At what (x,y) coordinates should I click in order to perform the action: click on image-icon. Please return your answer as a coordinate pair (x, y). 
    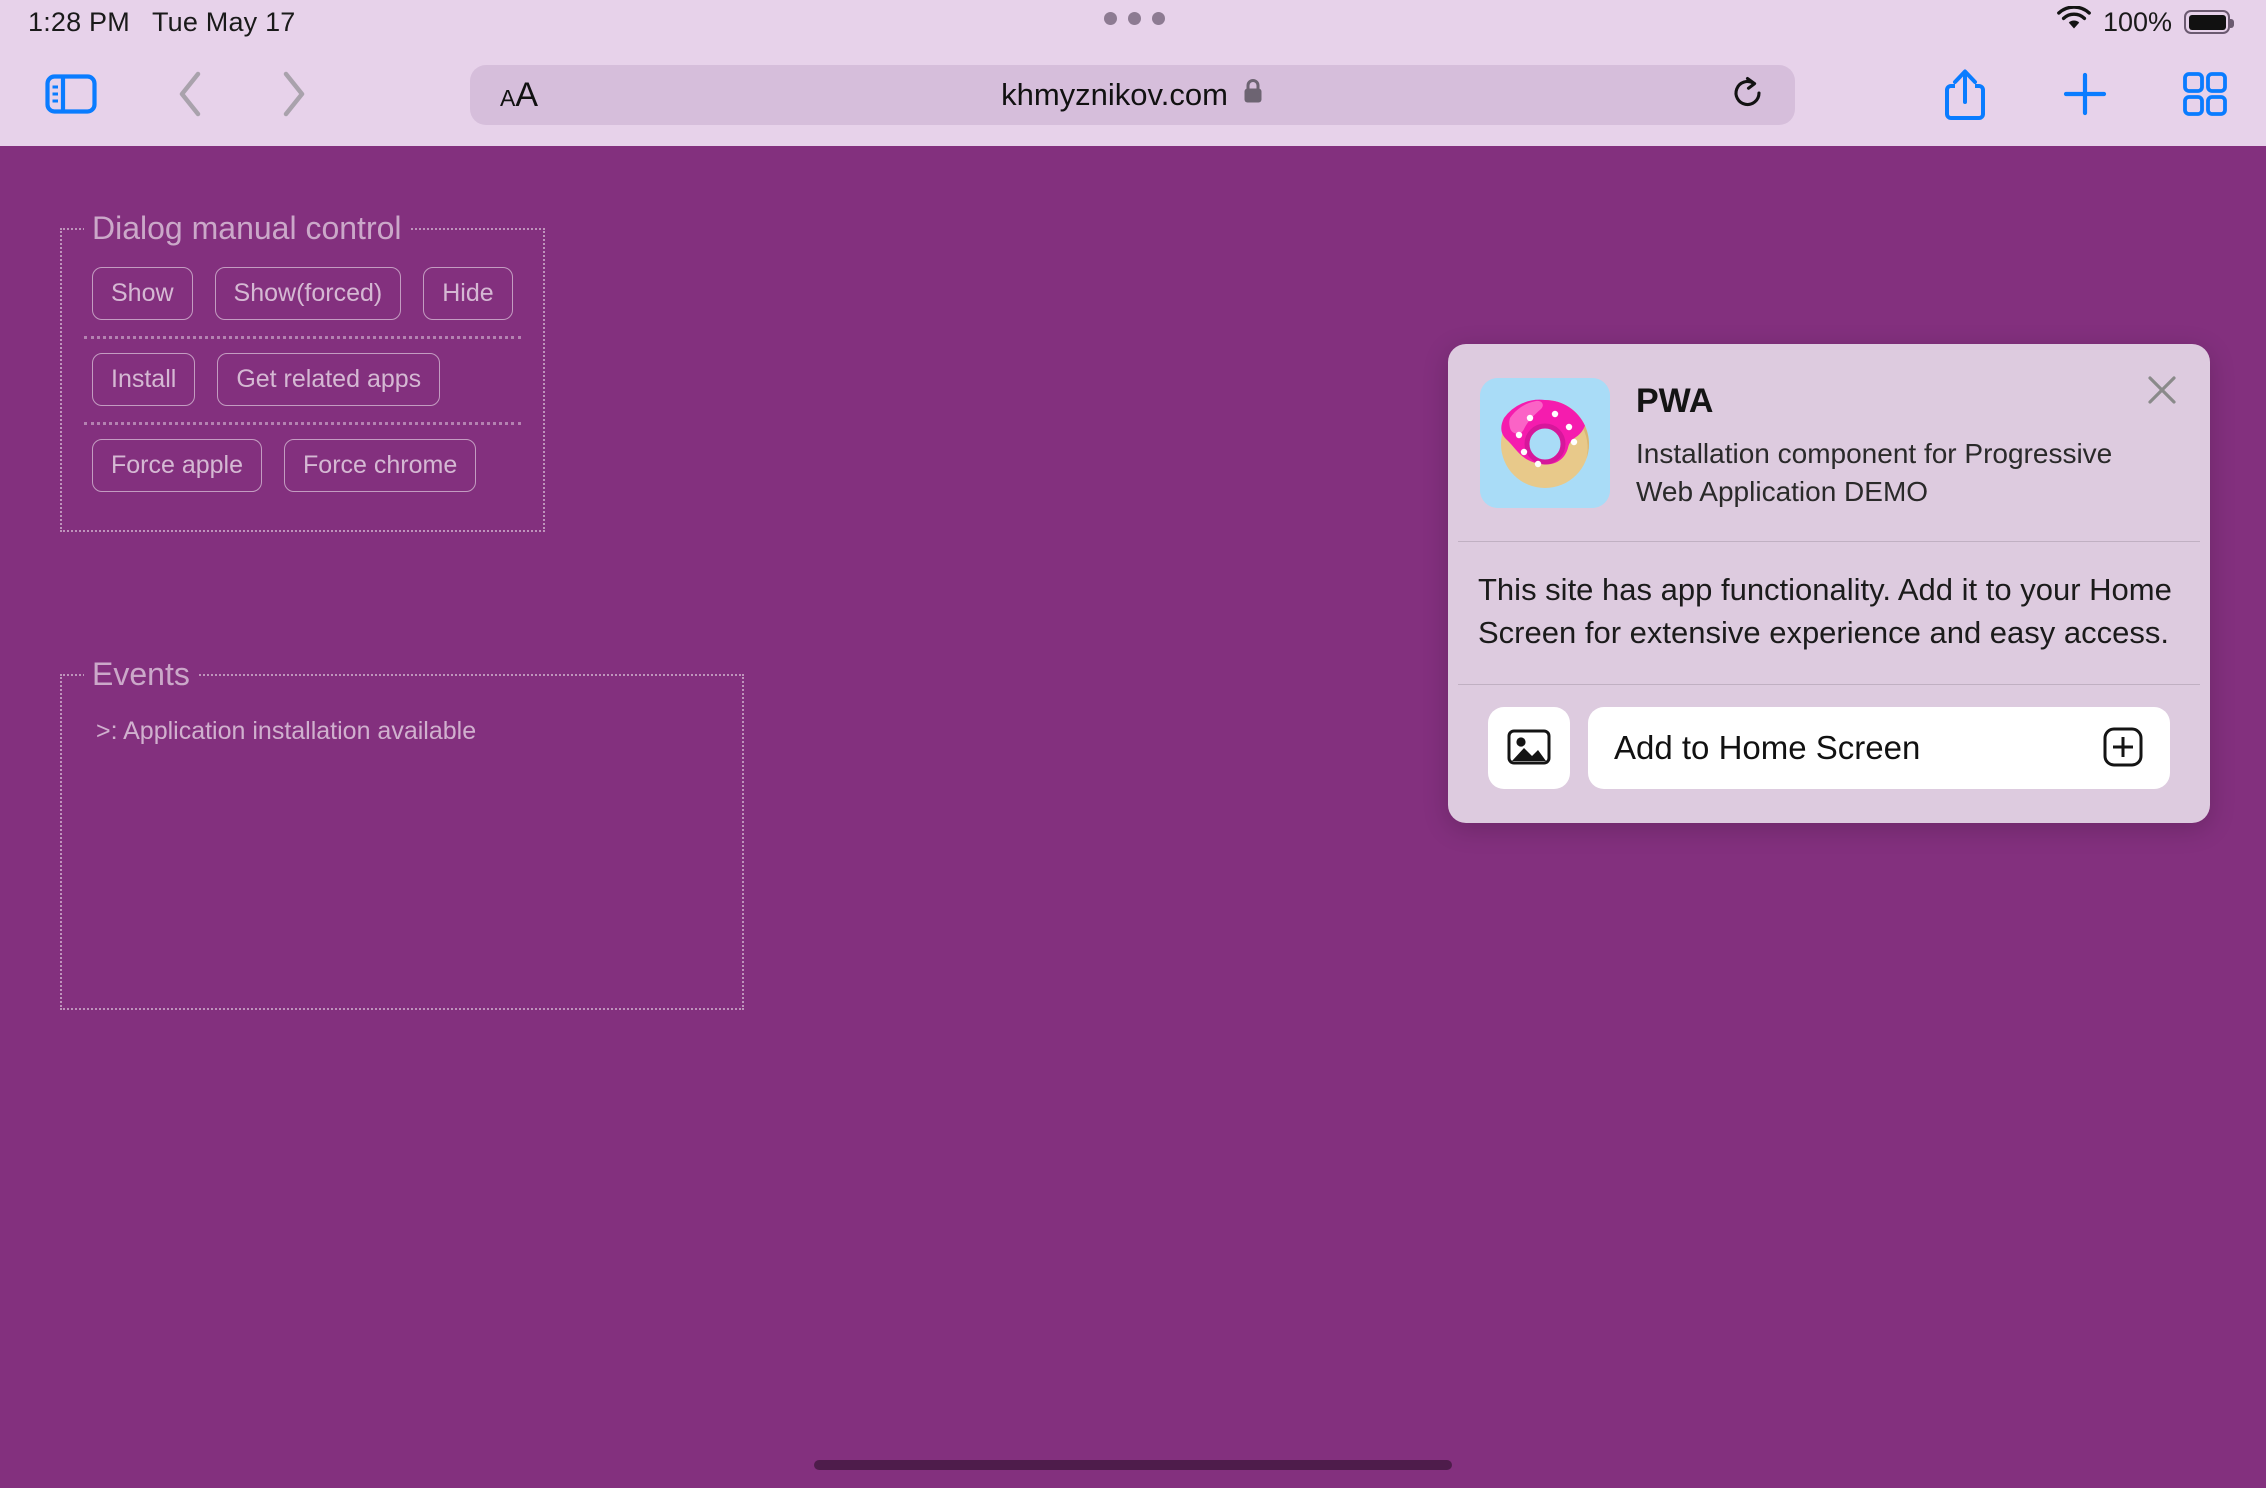
    Looking at the image, I should click on (1529, 748).